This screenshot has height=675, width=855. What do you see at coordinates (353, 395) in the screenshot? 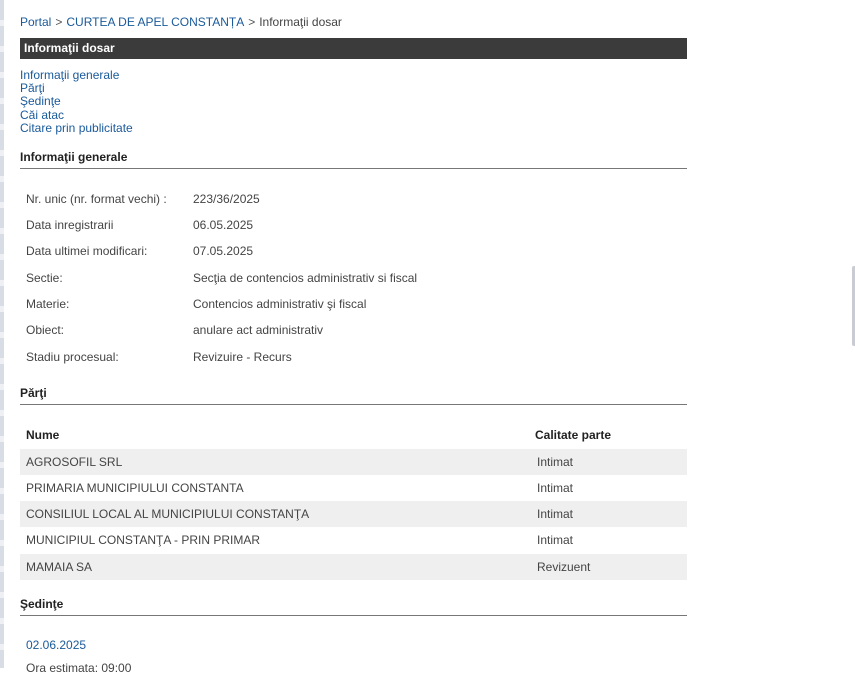
I see `section-heading-parti: Părţi` at bounding box center [353, 395].